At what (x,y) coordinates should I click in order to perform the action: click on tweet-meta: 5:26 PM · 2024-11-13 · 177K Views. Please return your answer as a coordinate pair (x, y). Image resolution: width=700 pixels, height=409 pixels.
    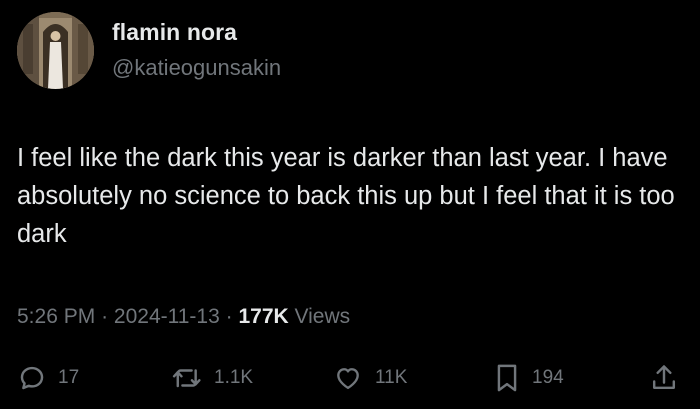
    Looking at the image, I should click on (183, 317).